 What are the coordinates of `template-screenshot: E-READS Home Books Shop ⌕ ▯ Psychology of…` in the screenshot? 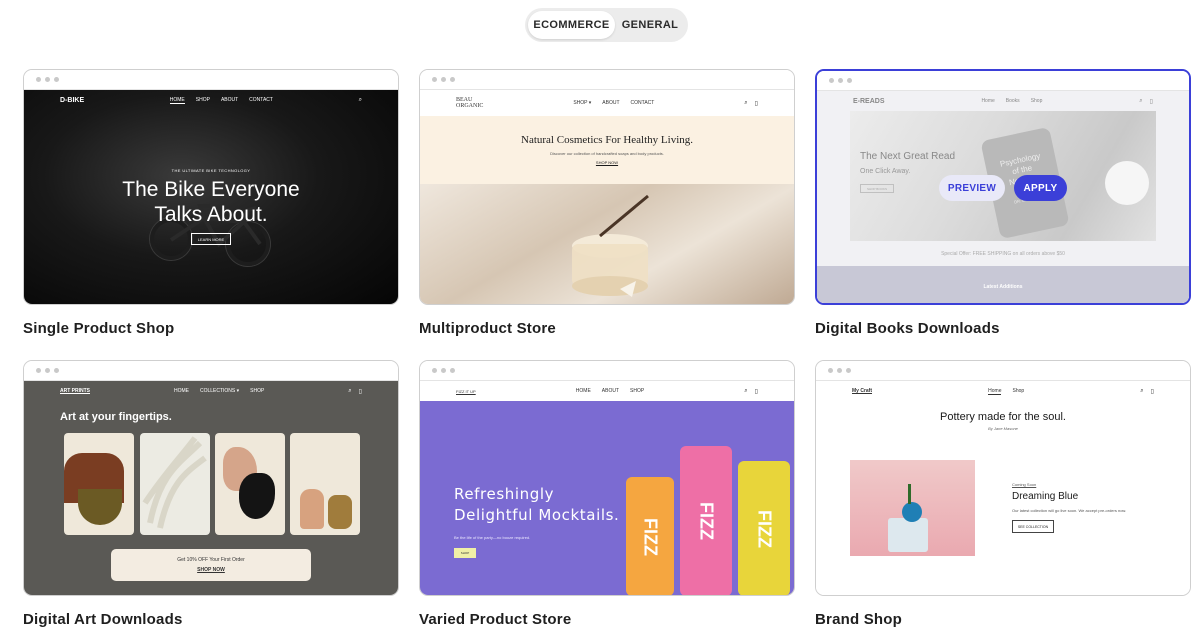 It's located at (1003, 197).